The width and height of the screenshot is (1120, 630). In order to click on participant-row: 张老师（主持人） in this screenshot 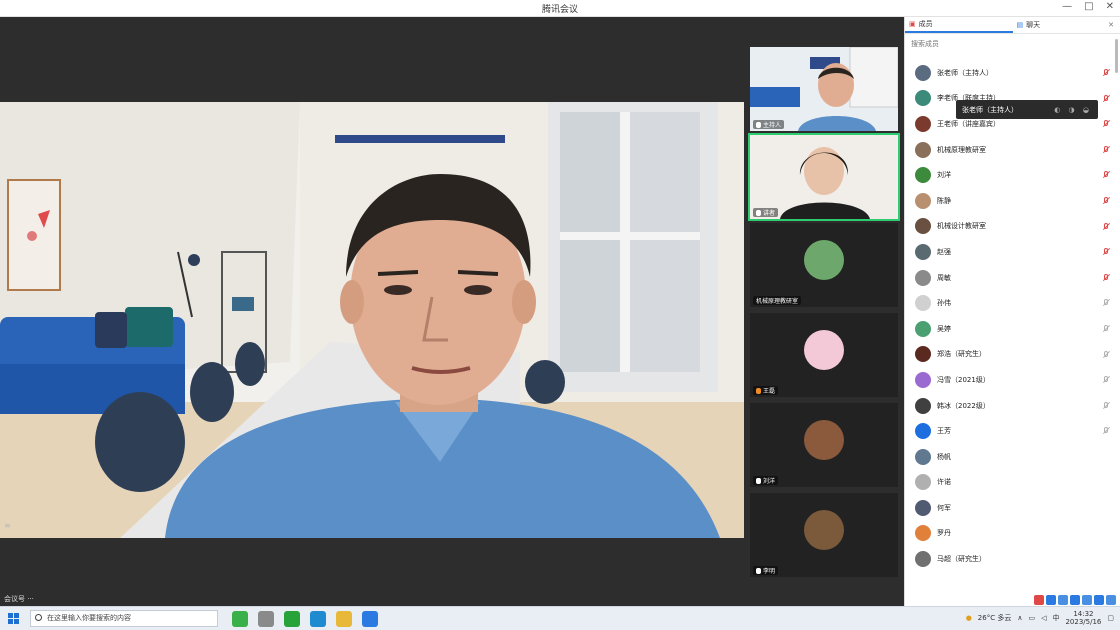, I will do `click(1012, 73)`.